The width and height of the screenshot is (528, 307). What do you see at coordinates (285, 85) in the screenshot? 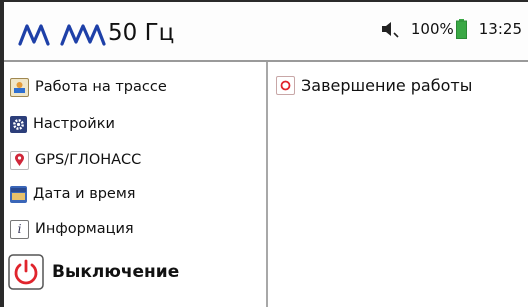
I see `stop-icon` at bounding box center [285, 85].